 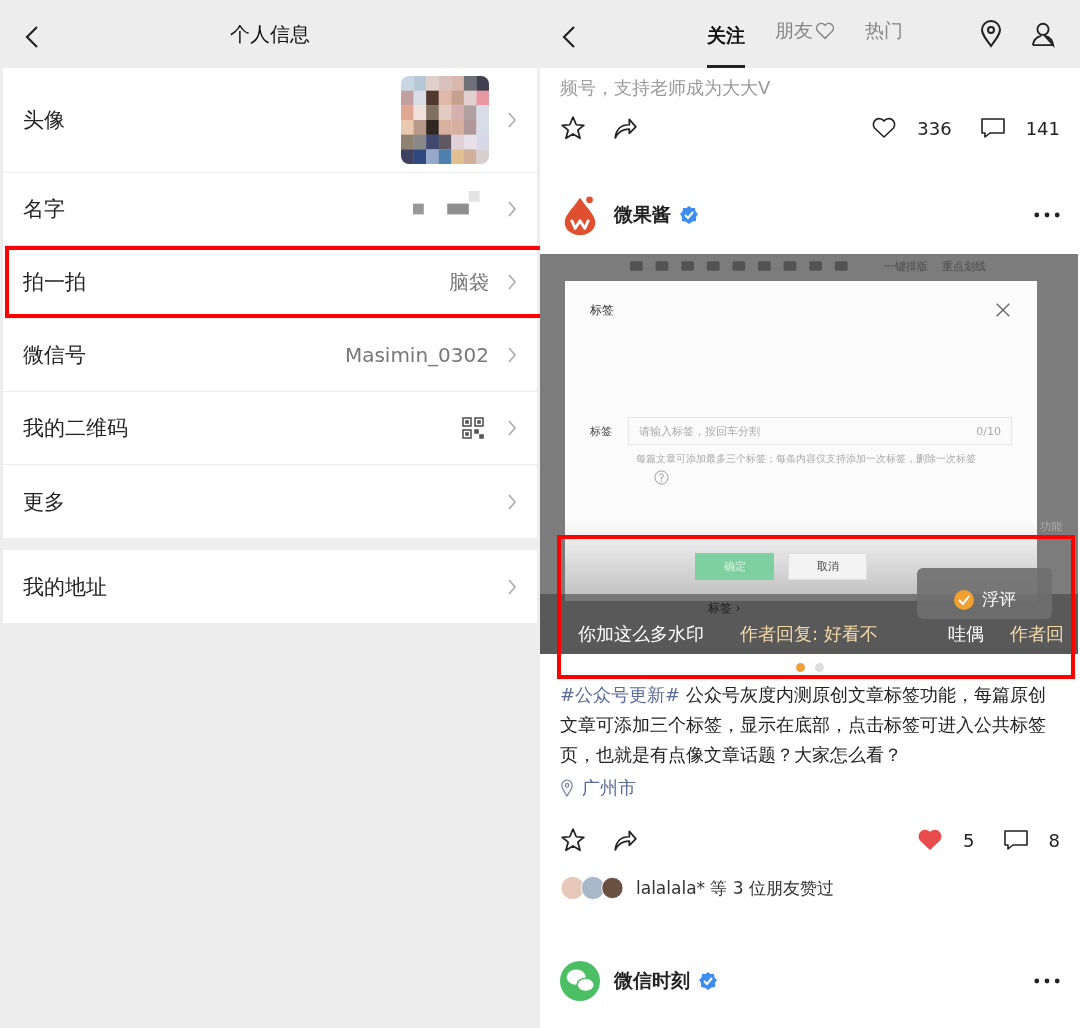 What do you see at coordinates (1054, 840) in the screenshot?
I see `comment-count: 8` at bounding box center [1054, 840].